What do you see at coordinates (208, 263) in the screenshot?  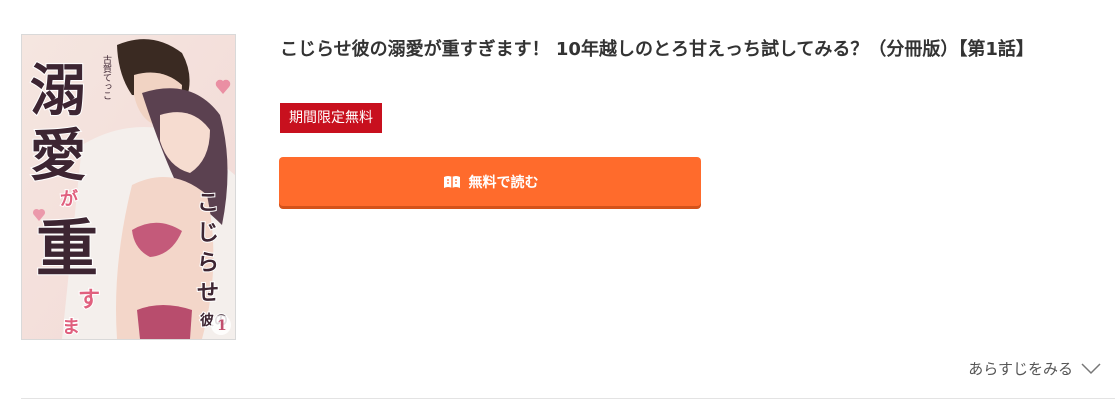 I see `cover-subtitle-char-3: ら` at bounding box center [208, 263].